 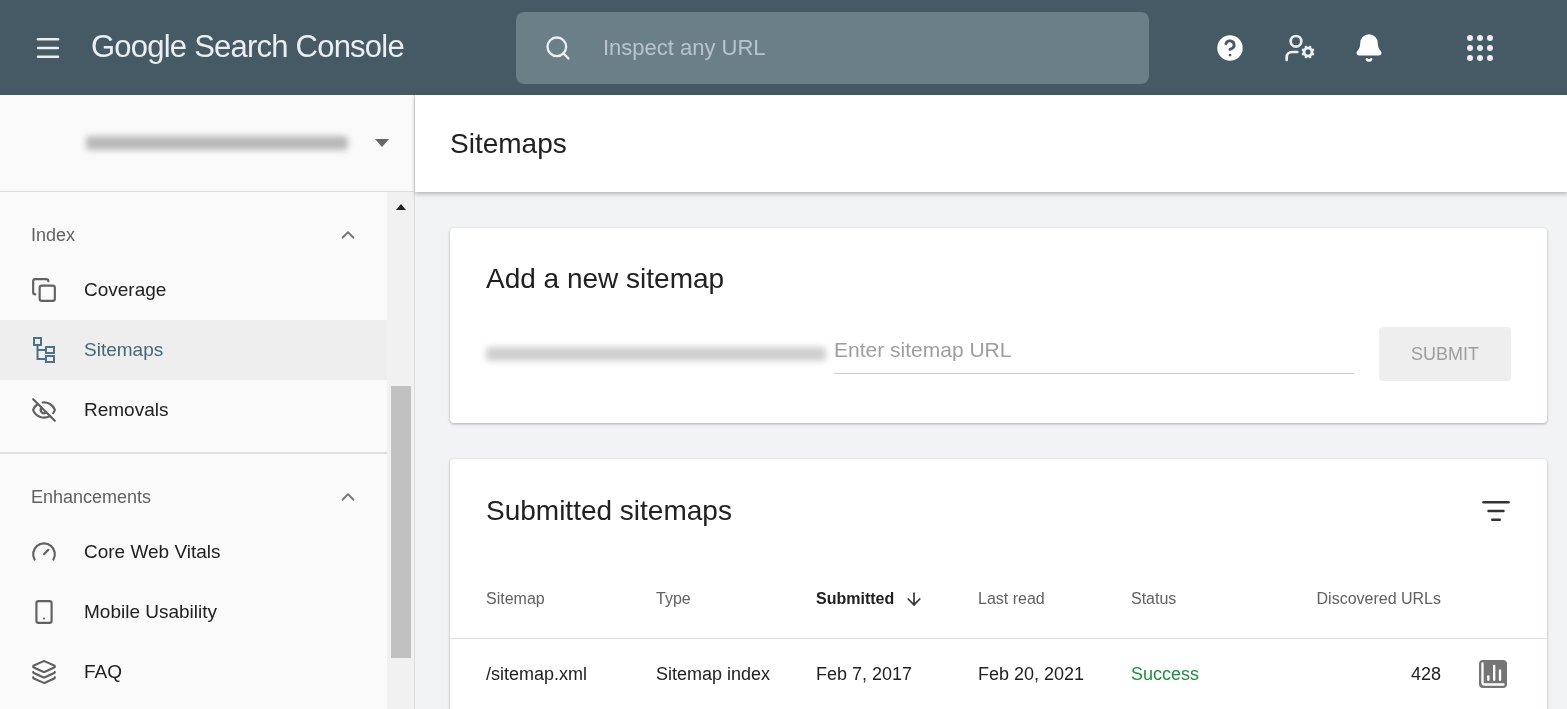 I want to click on sidebar-item: Core Web Vitals, so click(x=194, y=552).